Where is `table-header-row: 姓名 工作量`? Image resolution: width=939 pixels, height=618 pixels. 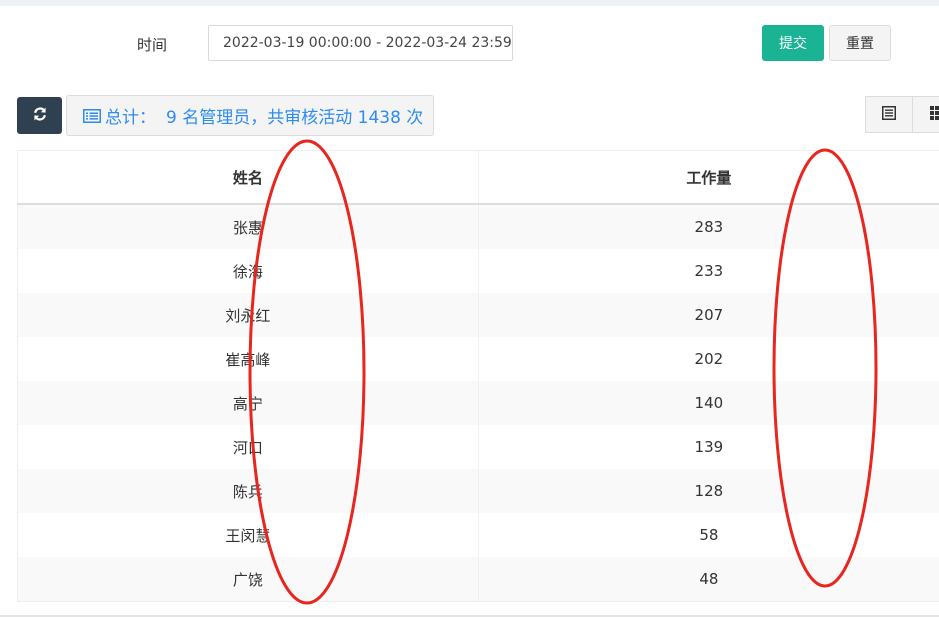
table-header-row: 姓名 工作量 is located at coordinates (478, 177).